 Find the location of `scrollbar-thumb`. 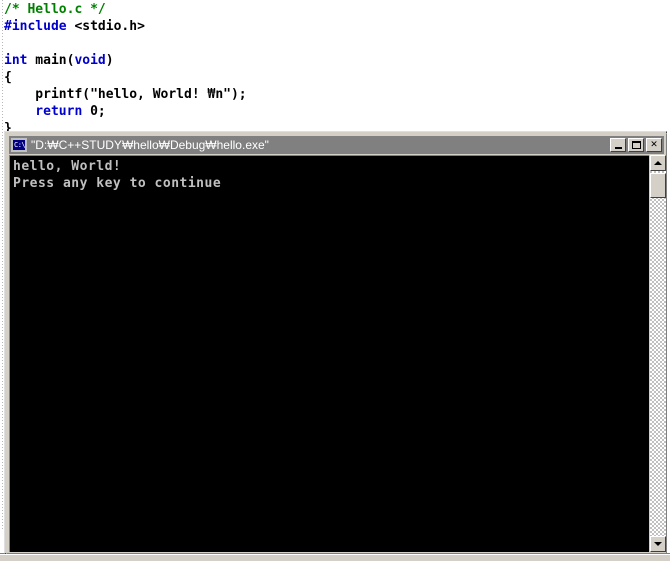

scrollbar-thumb is located at coordinates (658, 185).